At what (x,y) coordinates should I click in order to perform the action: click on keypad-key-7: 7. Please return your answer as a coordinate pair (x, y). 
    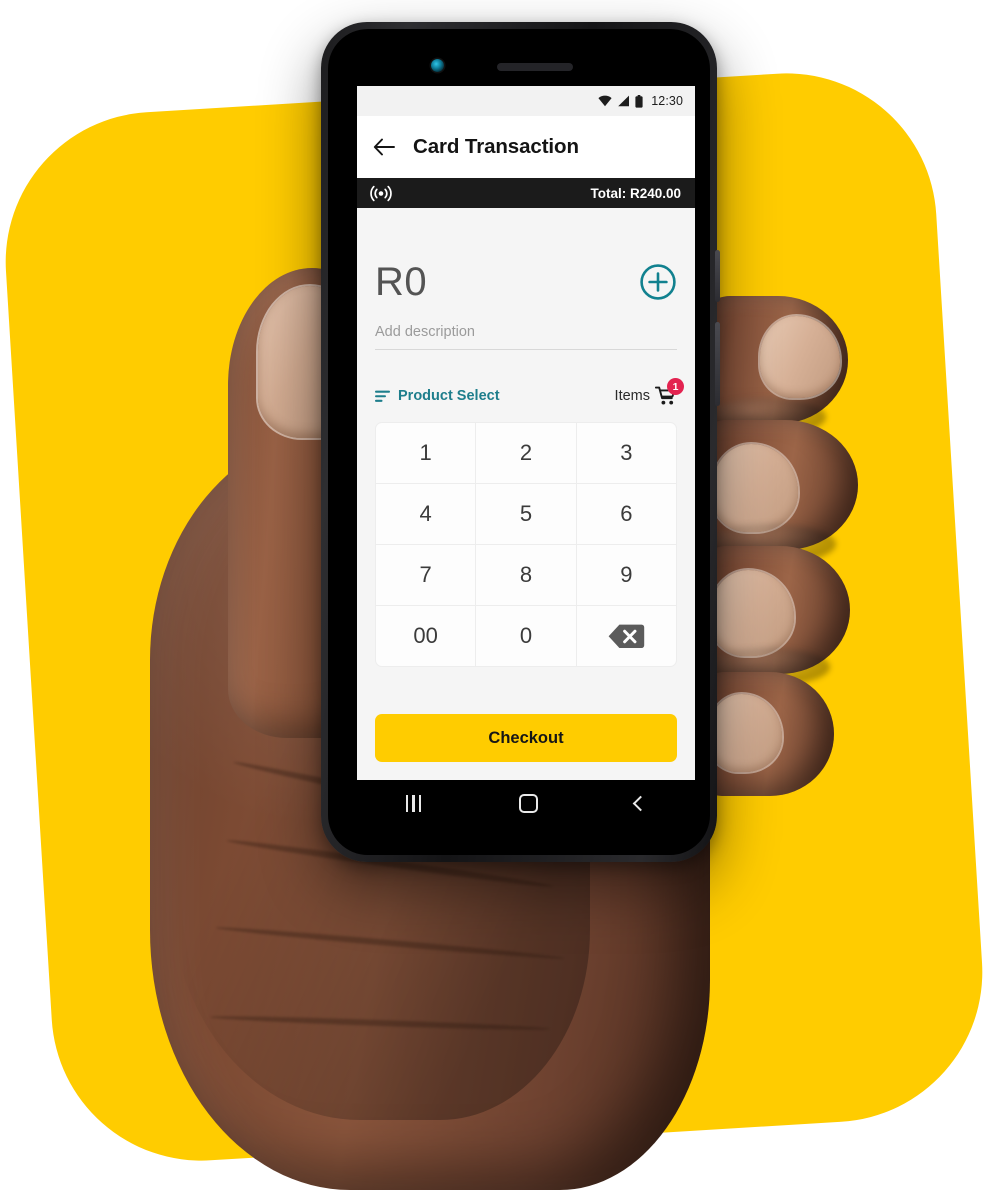
    Looking at the image, I should click on (426, 575).